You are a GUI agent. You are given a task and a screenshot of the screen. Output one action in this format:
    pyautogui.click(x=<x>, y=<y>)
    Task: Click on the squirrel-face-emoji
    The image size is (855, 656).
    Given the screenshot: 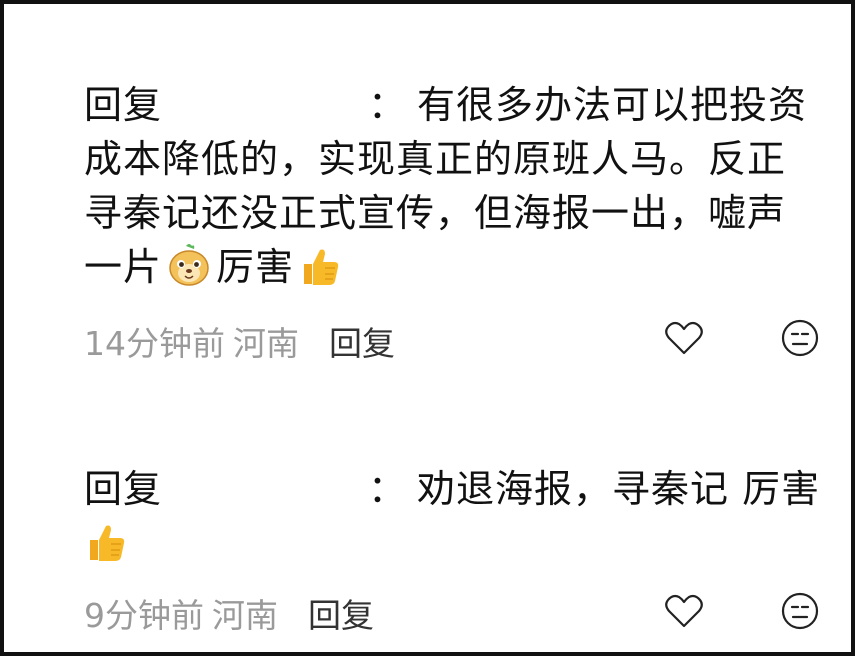 What is the action you would take?
    pyautogui.click(x=189, y=272)
    